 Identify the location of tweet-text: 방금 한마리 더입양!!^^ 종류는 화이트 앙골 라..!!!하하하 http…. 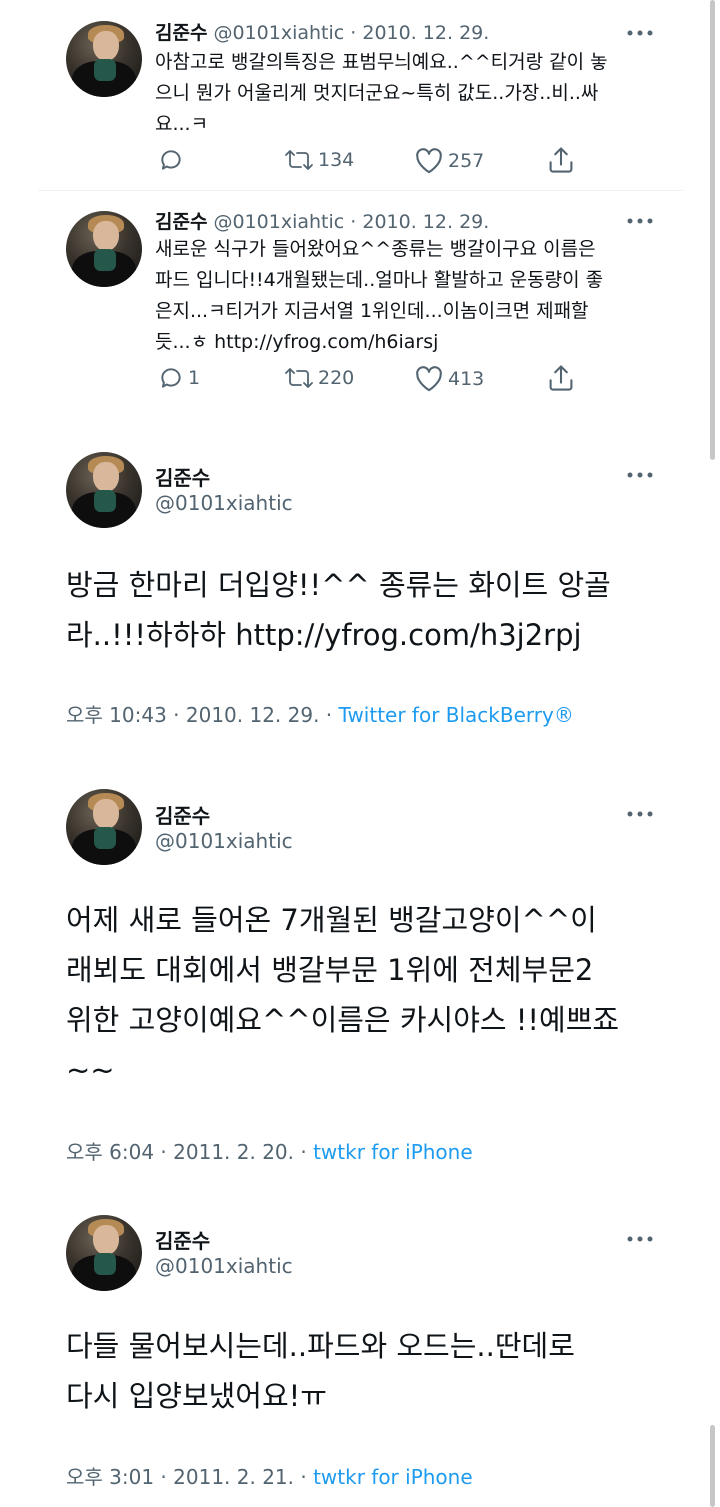
(376, 610).